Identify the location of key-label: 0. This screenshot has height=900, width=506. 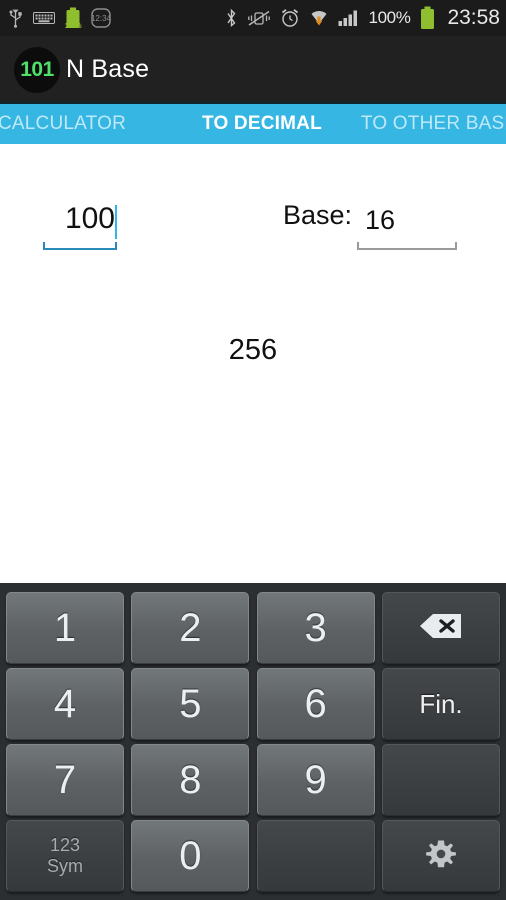
(190, 856).